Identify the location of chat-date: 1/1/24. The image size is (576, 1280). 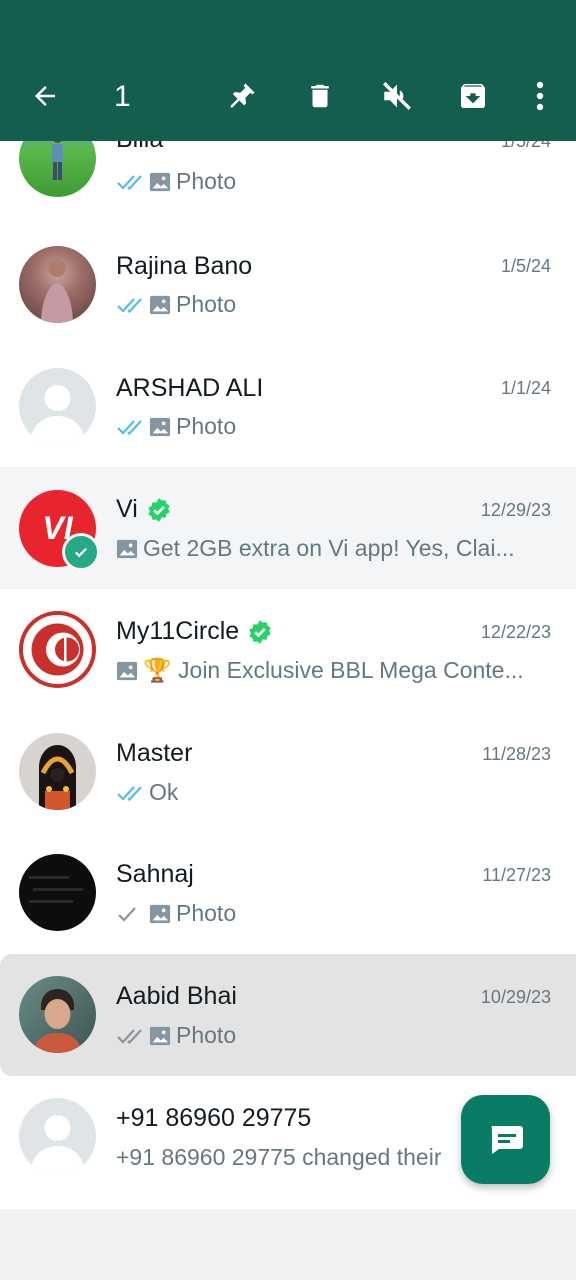
(525, 388).